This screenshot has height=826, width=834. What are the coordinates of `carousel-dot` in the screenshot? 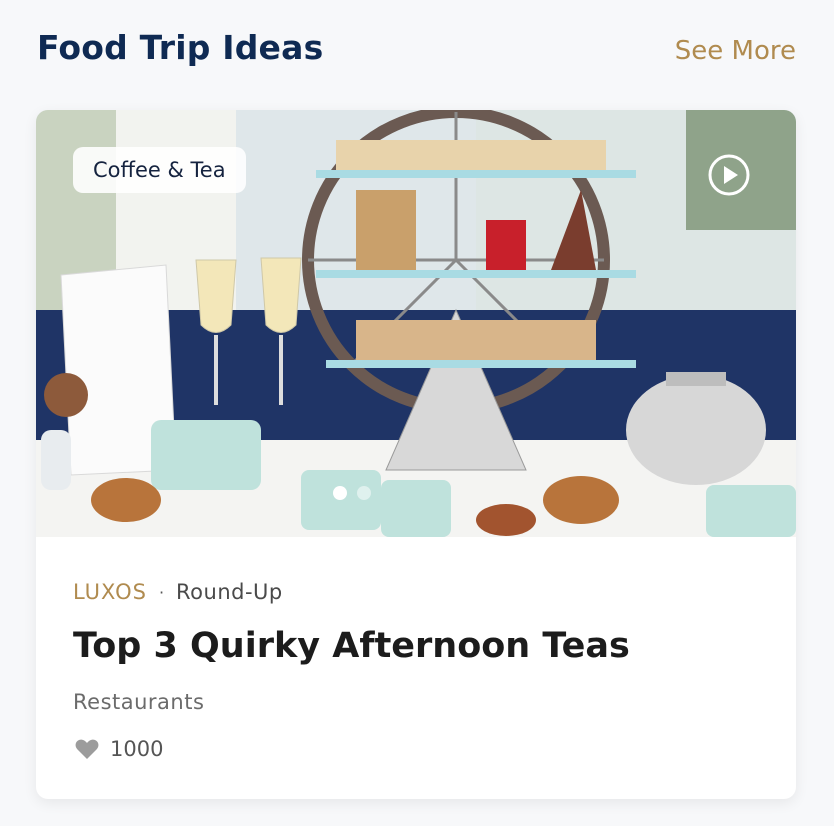 It's located at (364, 493).